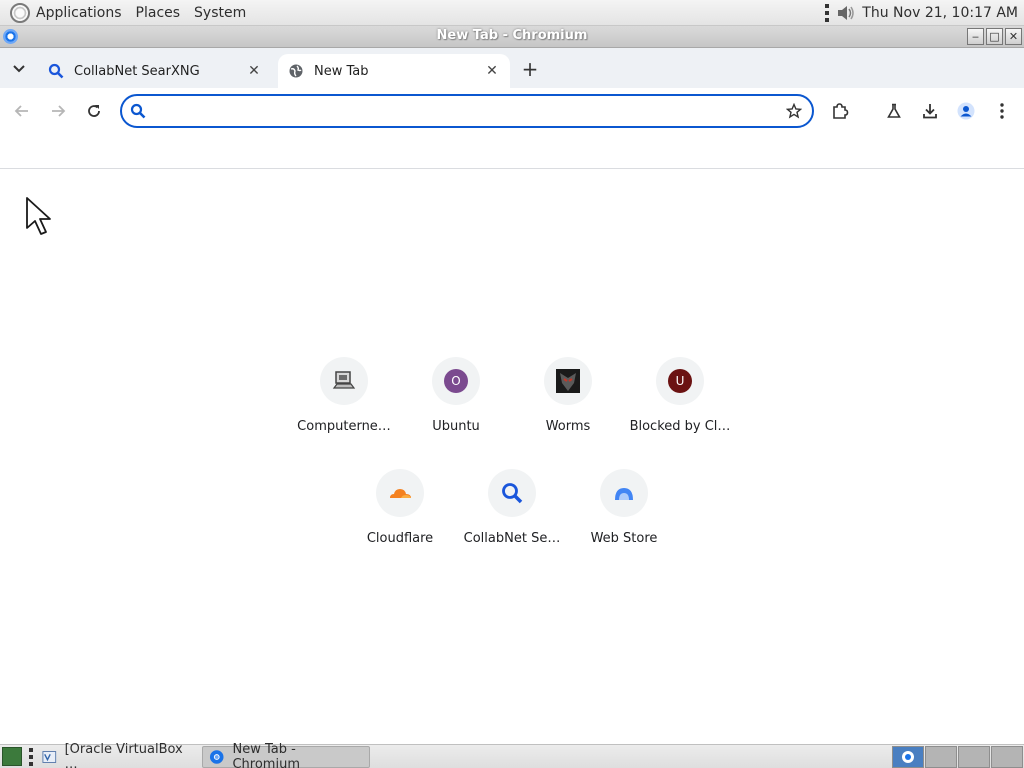 The width and height of the screenshot is (1024, 768). What do you see at coordinates (624, 538) in the screenshot?
I see `shortcut-label: Web Store` at bounding box center [624, 538].